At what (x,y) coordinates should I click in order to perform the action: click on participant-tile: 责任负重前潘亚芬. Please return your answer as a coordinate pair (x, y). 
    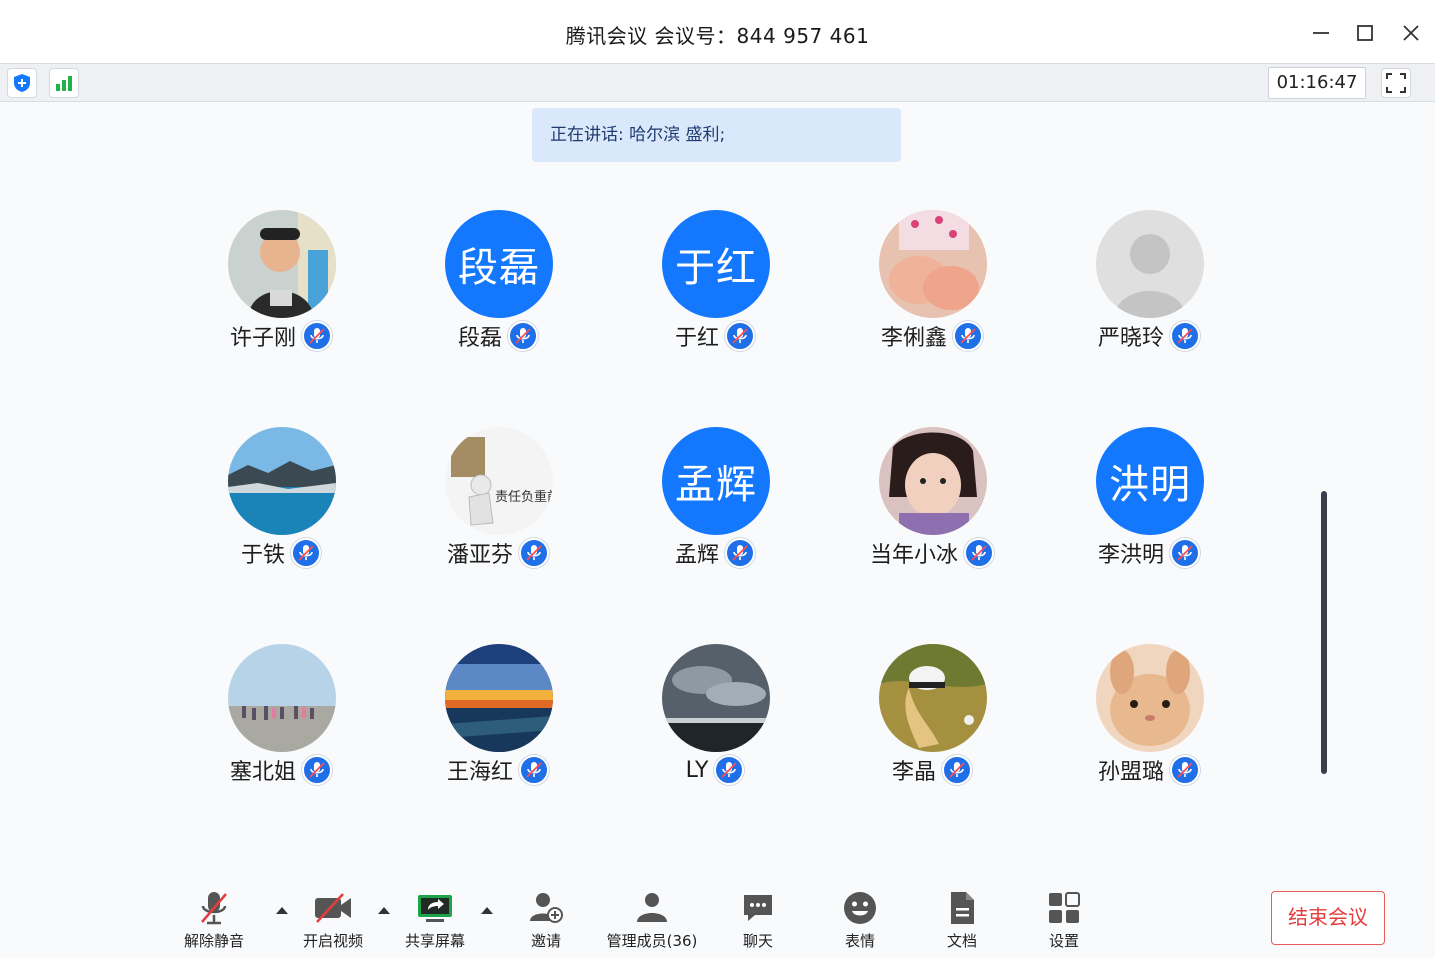
    Looking at the image, I should click on (498, 507).